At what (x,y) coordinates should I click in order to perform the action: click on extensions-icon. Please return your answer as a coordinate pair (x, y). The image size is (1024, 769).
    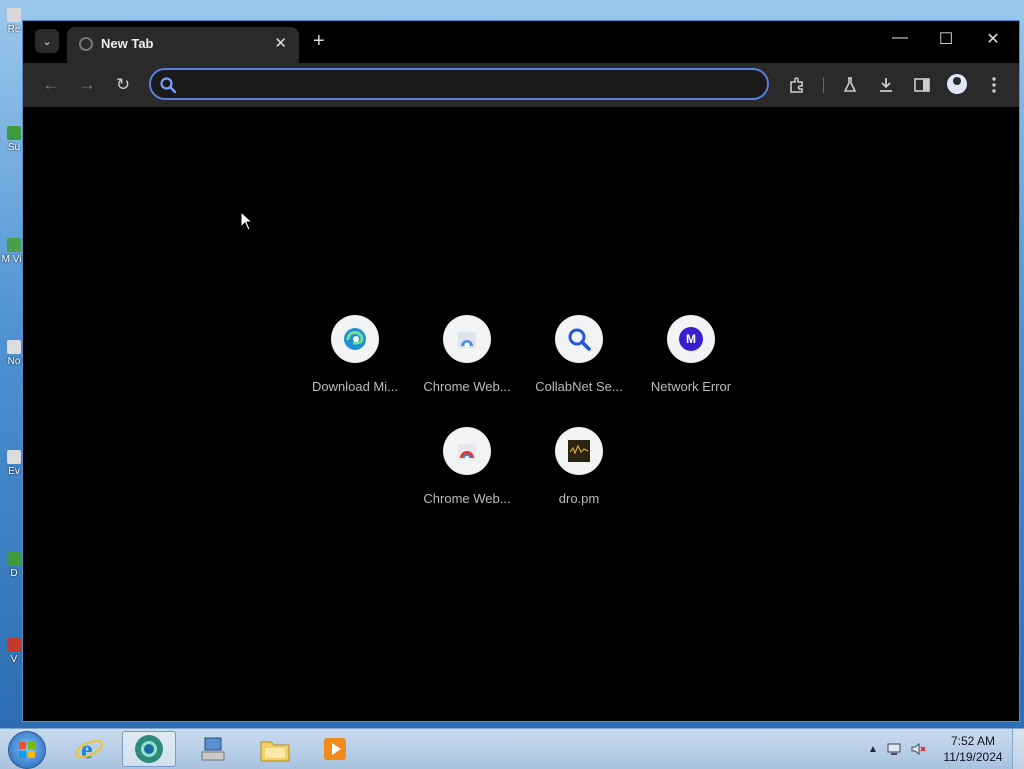
    Looking at the image, I should click on (797, 85).